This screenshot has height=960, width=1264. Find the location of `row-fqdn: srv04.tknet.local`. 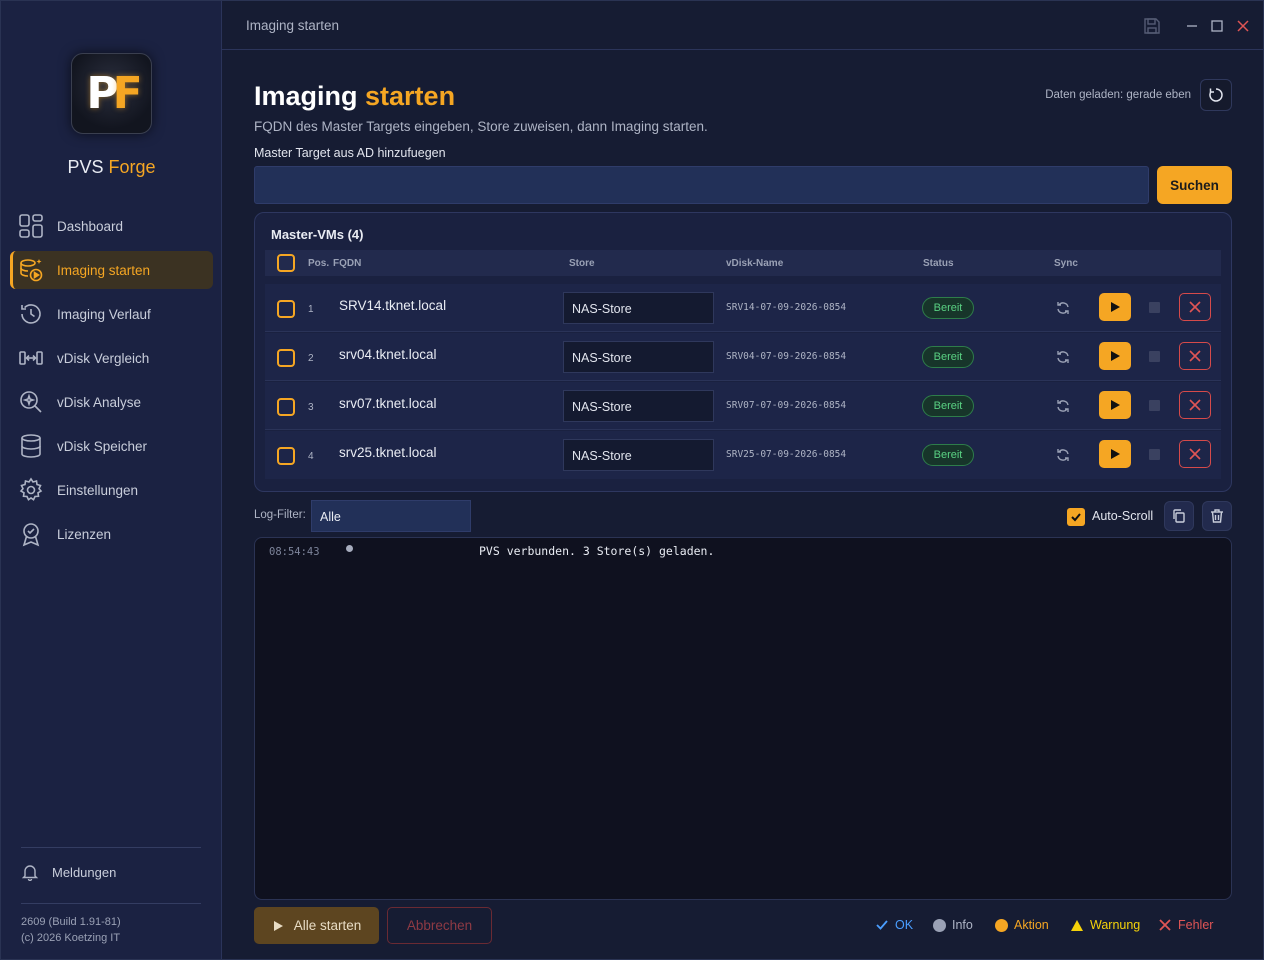

row-fqdn: srv04.tknet.local is located at coordinates (388, 354).